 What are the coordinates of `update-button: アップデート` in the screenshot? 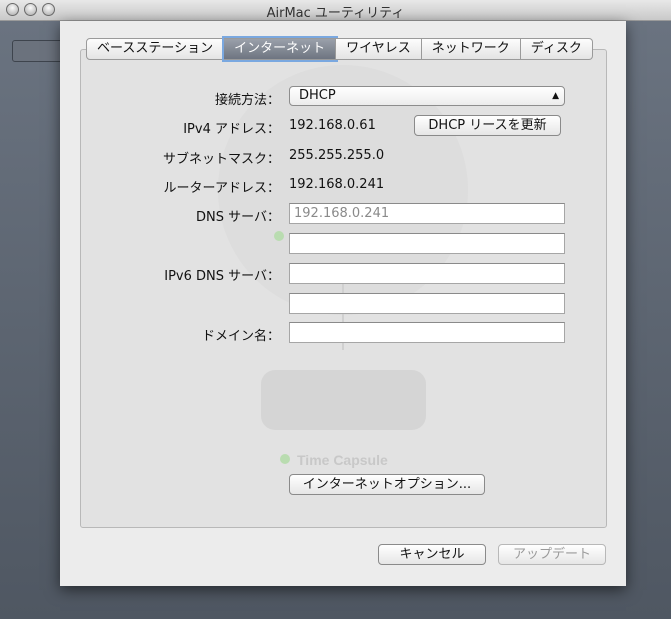 It's located at (552, 554).